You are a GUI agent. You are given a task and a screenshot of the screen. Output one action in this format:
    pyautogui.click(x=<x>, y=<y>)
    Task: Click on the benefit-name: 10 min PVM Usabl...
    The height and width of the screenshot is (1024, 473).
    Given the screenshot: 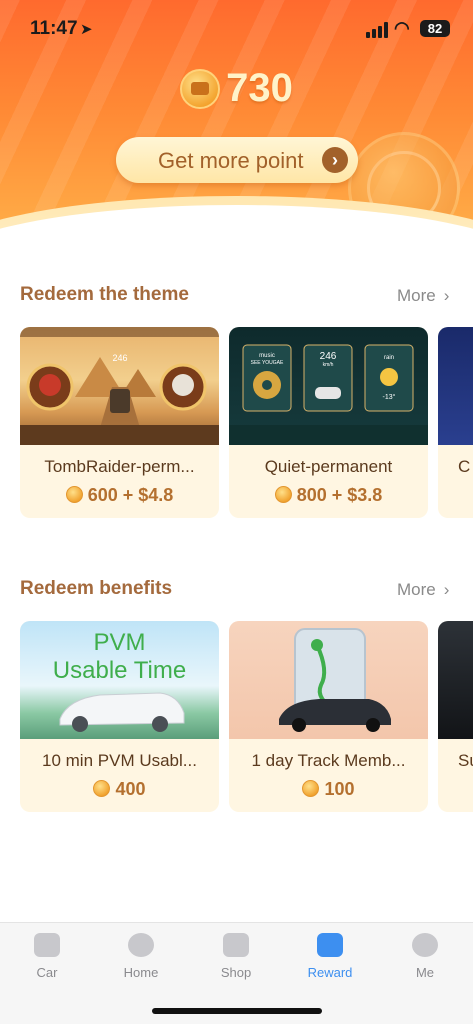 What is the action you would take?
    pyautogui.click(x=119, y=760)
    